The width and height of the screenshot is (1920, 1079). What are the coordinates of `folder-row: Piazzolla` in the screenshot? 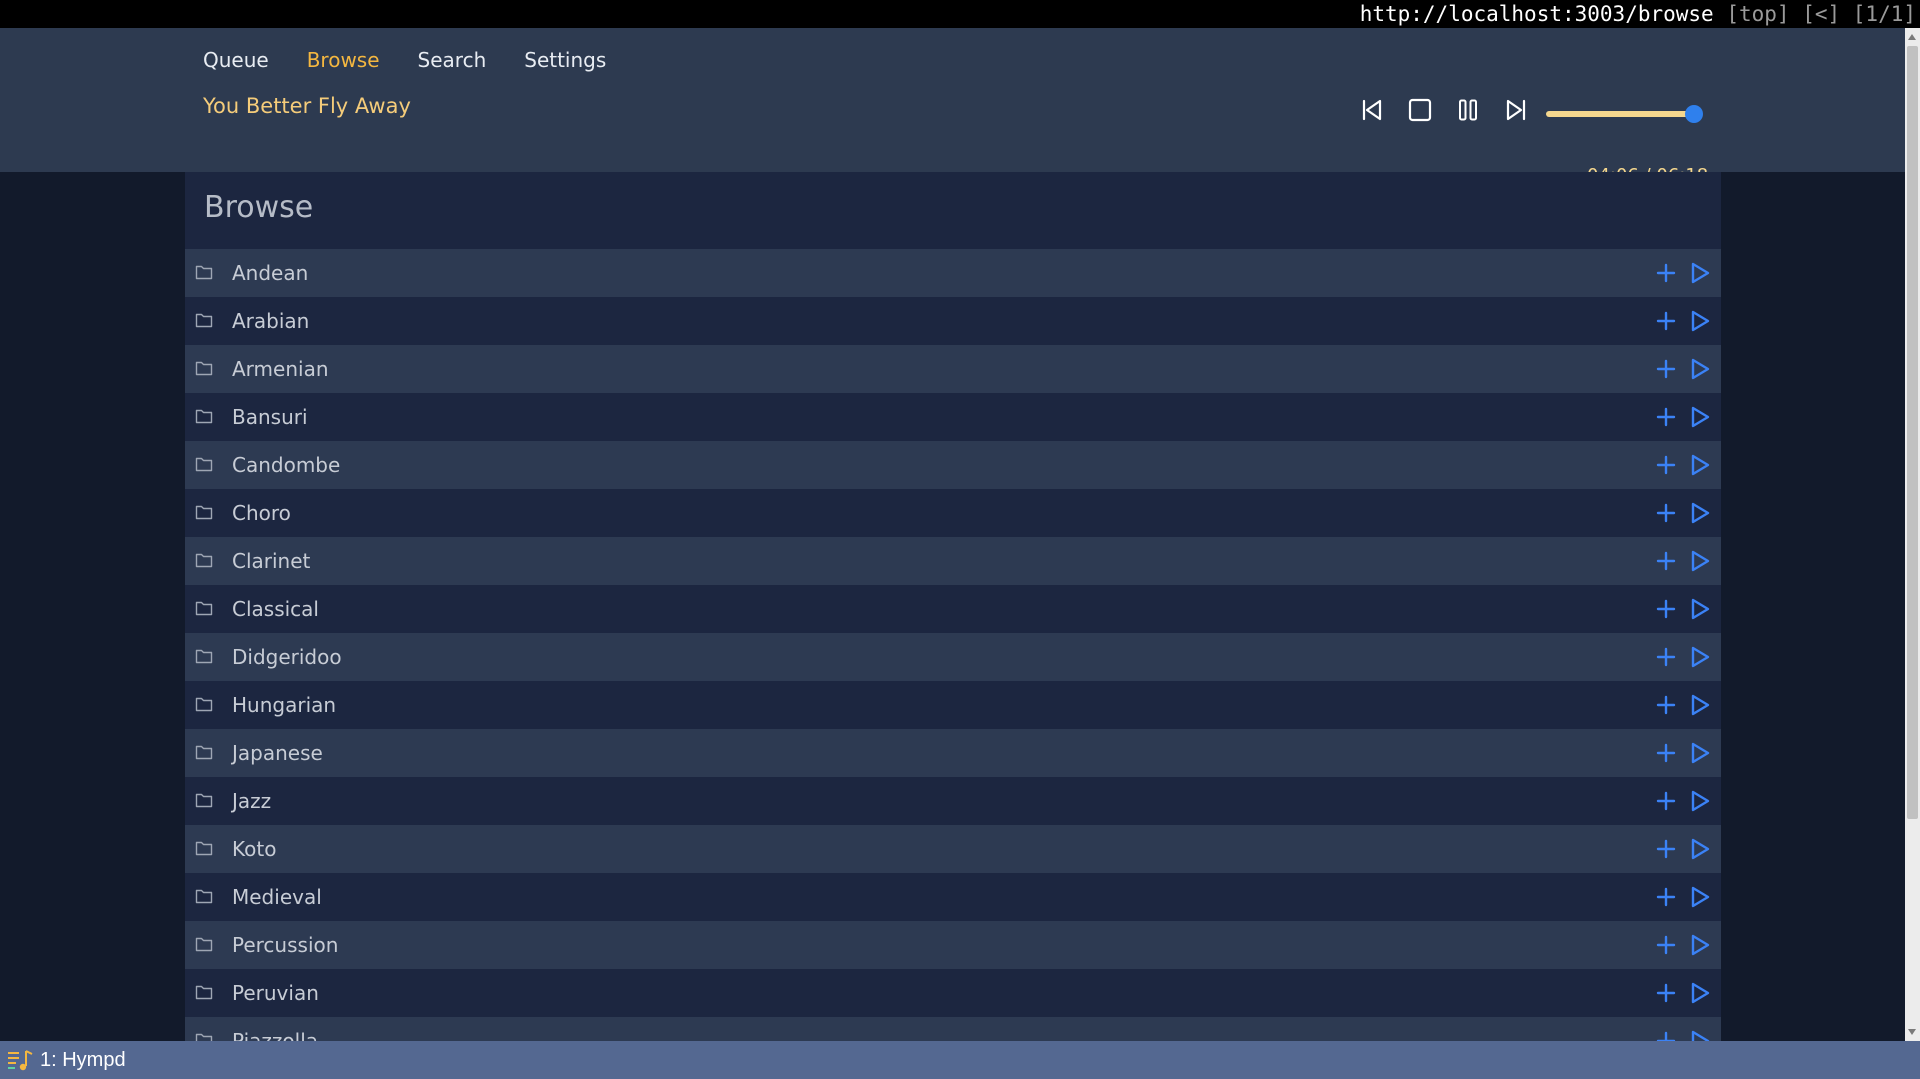 It's located at (953, 1029).